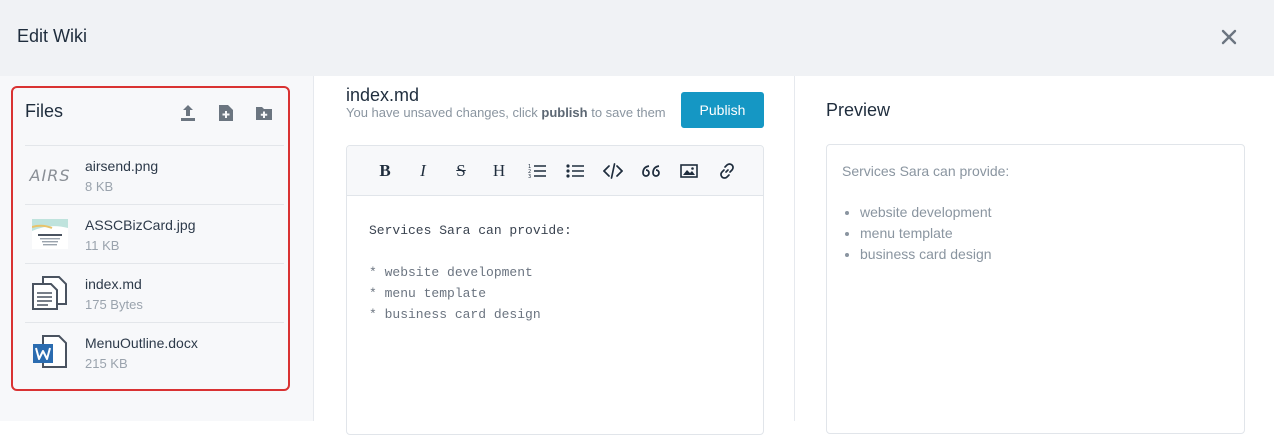 The width and height of the screenshot is (1274, 435). I want to click on editor-line: Services Sara can provide:, so click(470, 230).